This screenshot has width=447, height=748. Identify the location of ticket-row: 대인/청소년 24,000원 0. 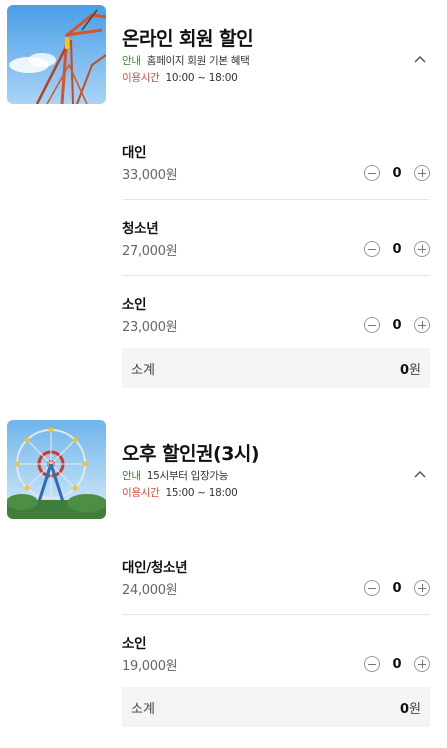
(276, 577).